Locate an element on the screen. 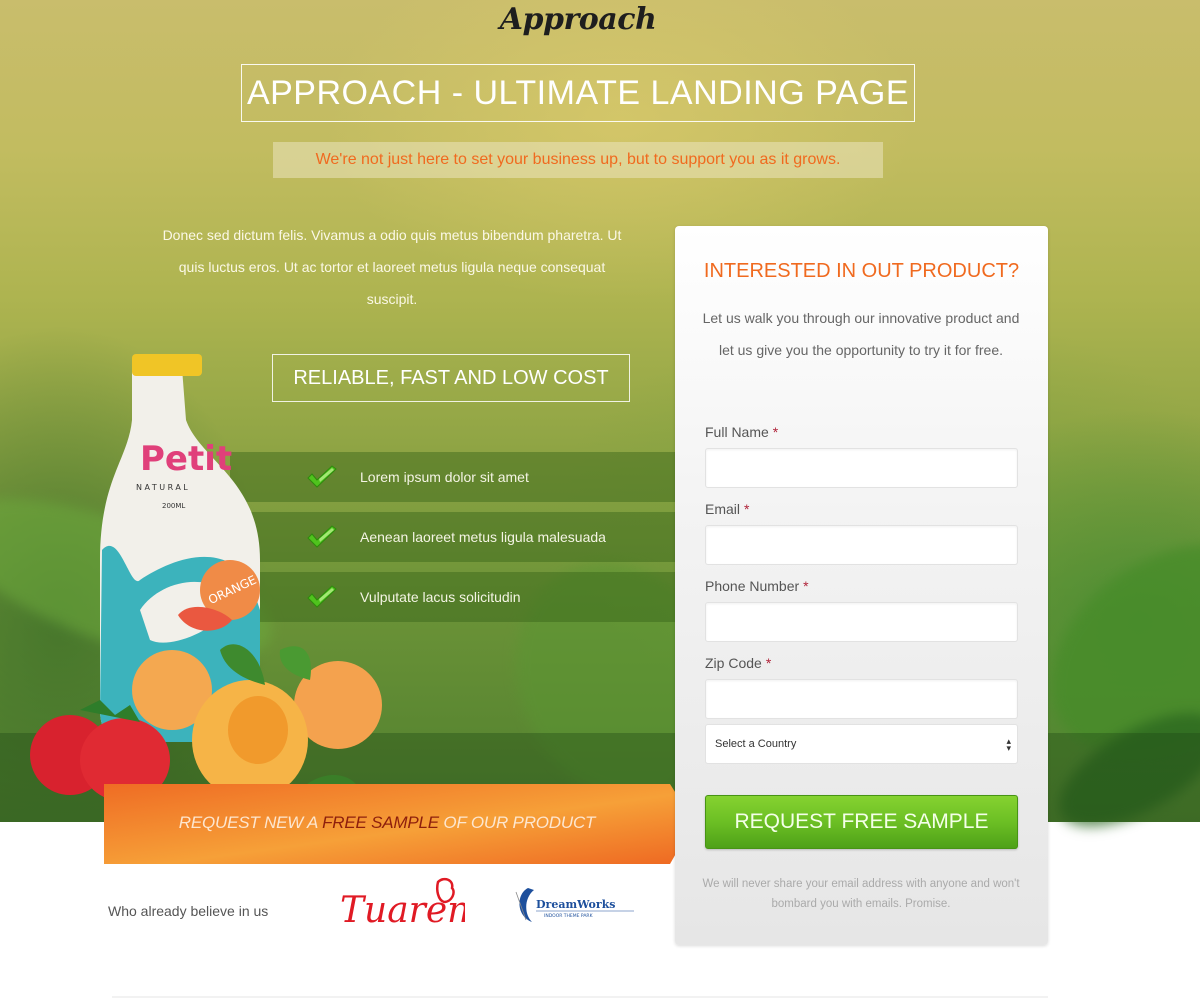  email-label: Email * is located at coordinates (727, 509).